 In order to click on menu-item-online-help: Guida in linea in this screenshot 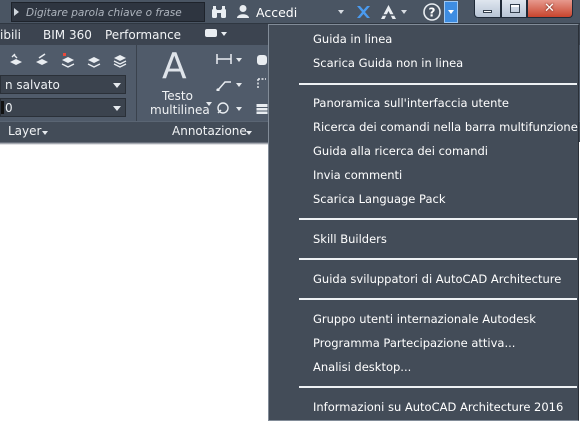, I will do `click(352, 39)`.